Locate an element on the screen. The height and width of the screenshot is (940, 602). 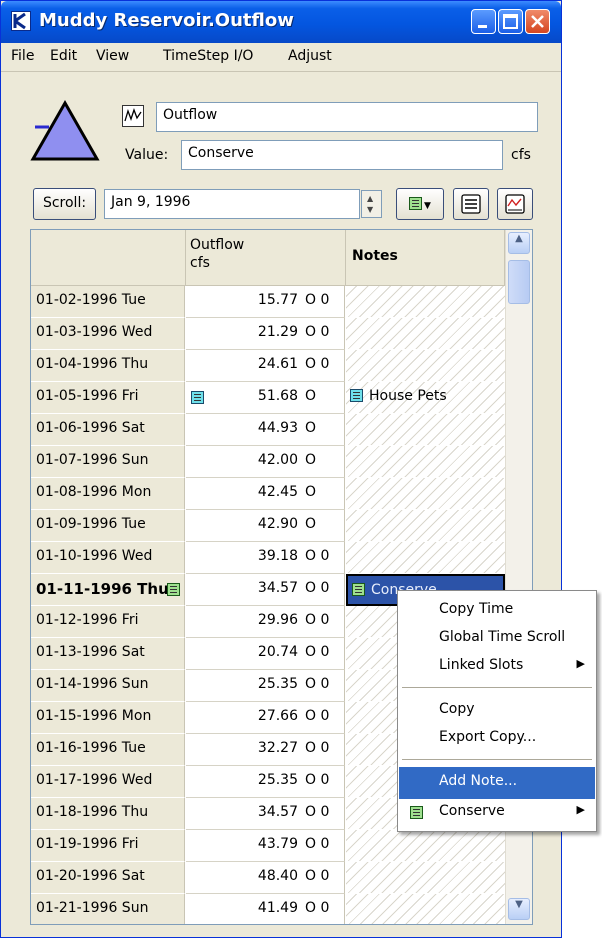
maximize-icon is located at coordinates (510, 21).